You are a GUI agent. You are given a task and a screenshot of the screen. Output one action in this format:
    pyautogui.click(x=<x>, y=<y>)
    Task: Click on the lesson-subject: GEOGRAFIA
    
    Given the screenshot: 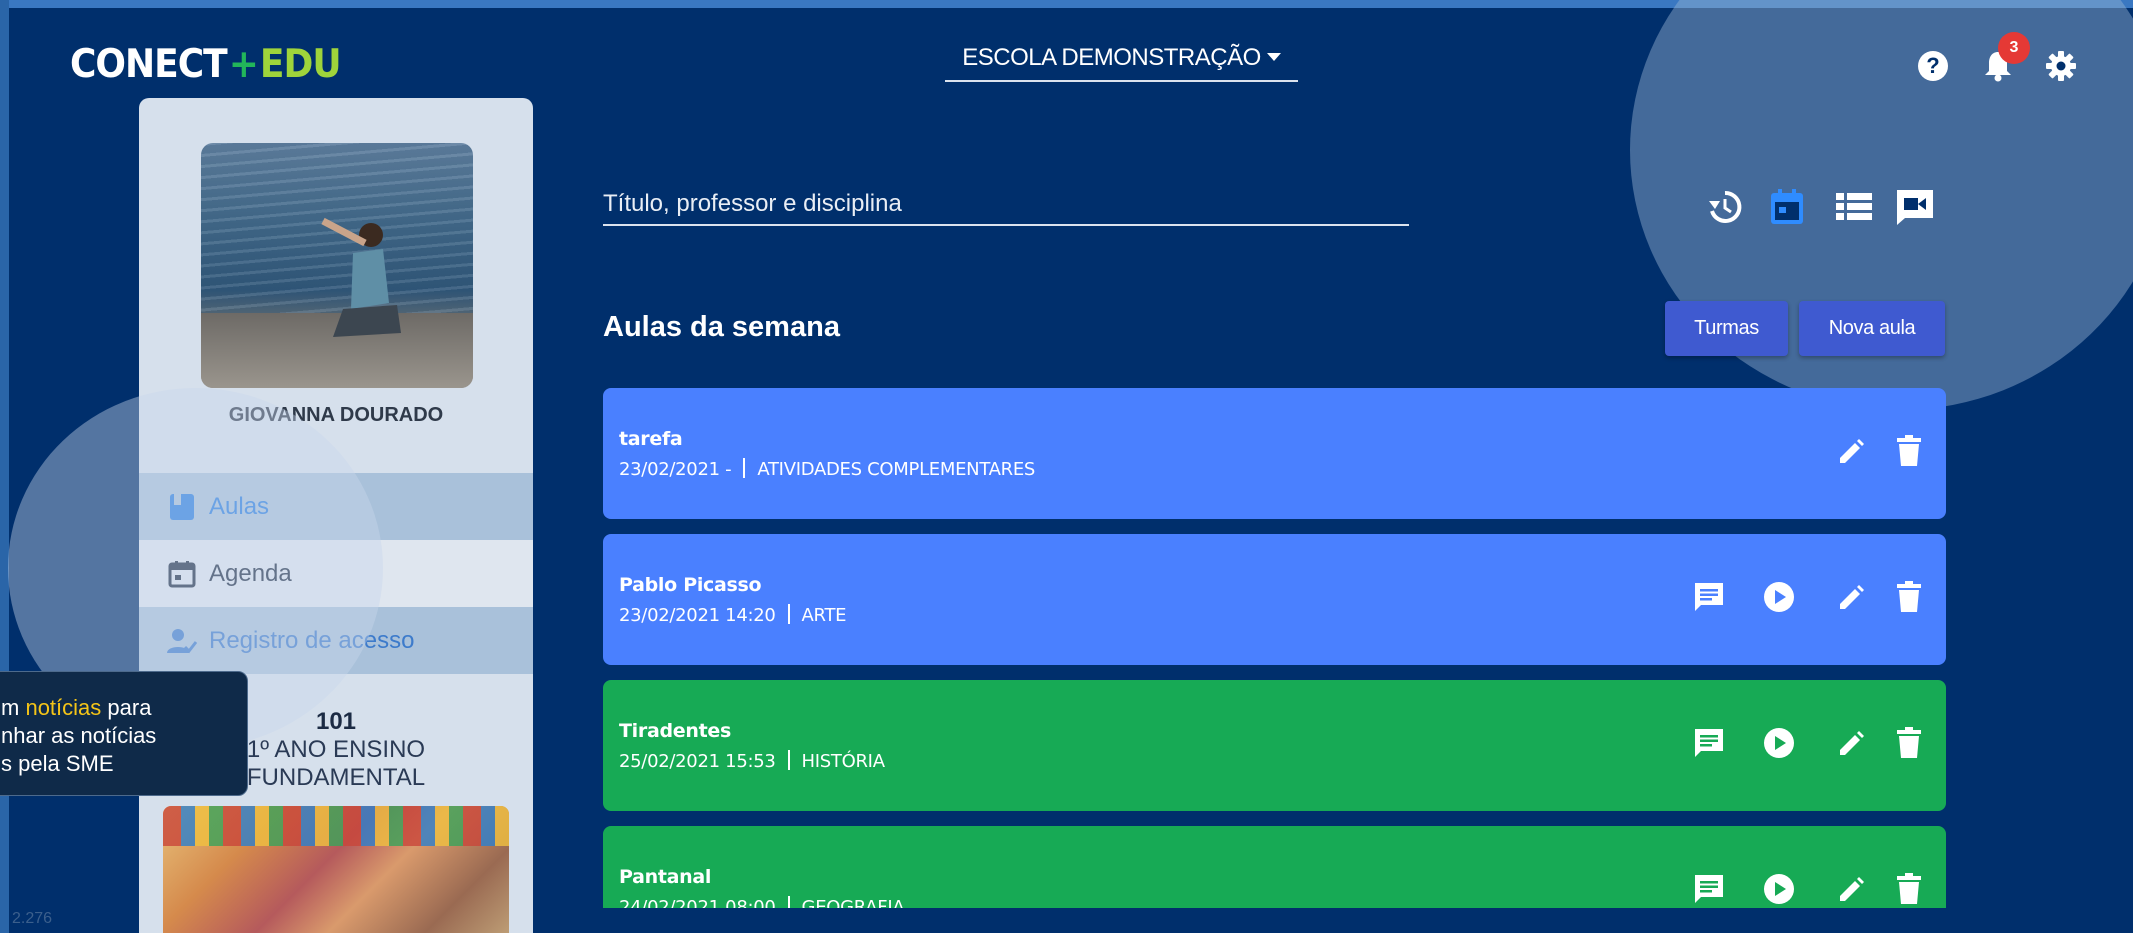 What is the action you would take?
    pyautogui.click(x=853, y=902)
    